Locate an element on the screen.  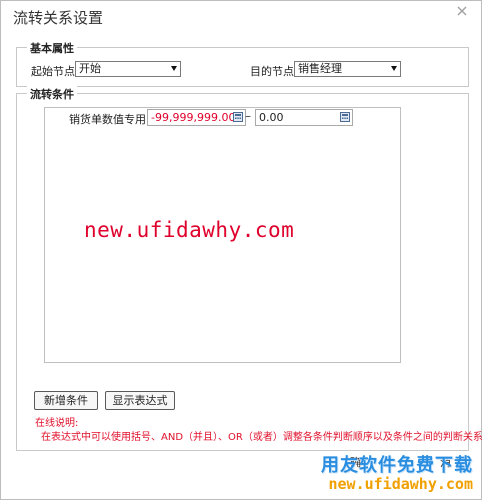
condition-from-input: -99,999,999.00 is located at coordinates (196, 117).